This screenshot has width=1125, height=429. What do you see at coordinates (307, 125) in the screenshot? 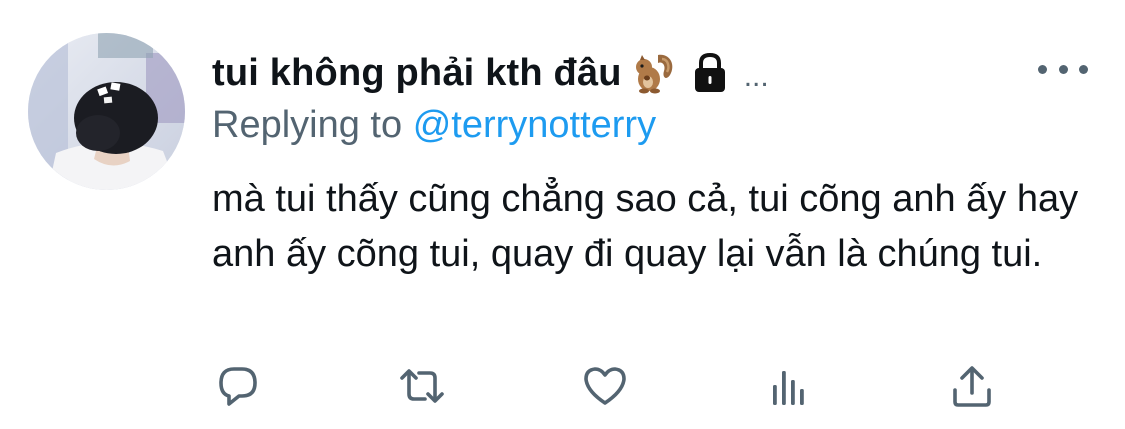
I see `replying-to-label: Replying to` at bounding box center [307, 125].